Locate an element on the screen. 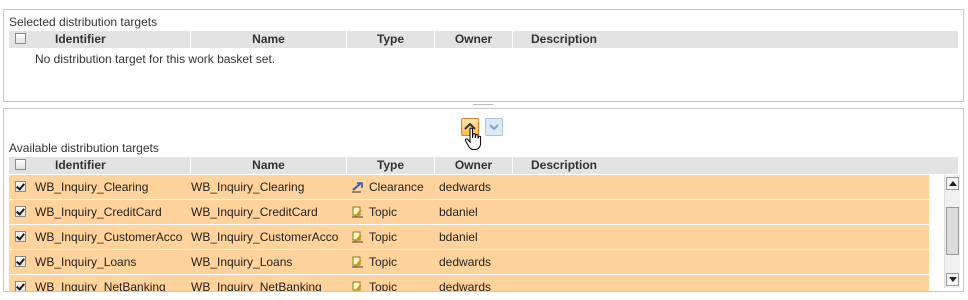 Image resolution: width=968 pixels, height=300 pixels. hand-pointer-icon is located at coordinates (473, 138).